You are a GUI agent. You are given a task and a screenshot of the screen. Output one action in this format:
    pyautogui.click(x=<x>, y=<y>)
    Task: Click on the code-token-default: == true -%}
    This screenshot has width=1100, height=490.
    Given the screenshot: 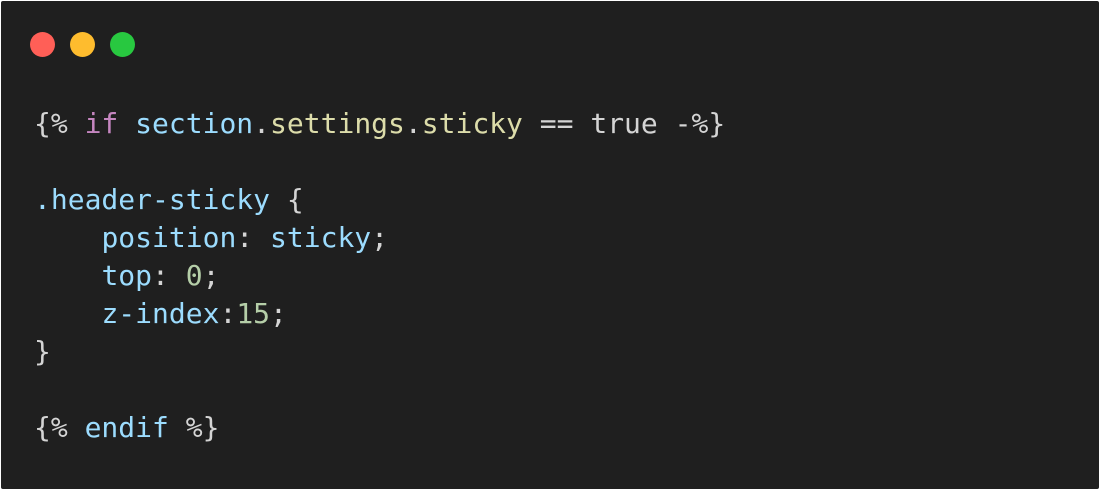 What is the action you would take?
    pyautogui.click(x=624, y=123)
    